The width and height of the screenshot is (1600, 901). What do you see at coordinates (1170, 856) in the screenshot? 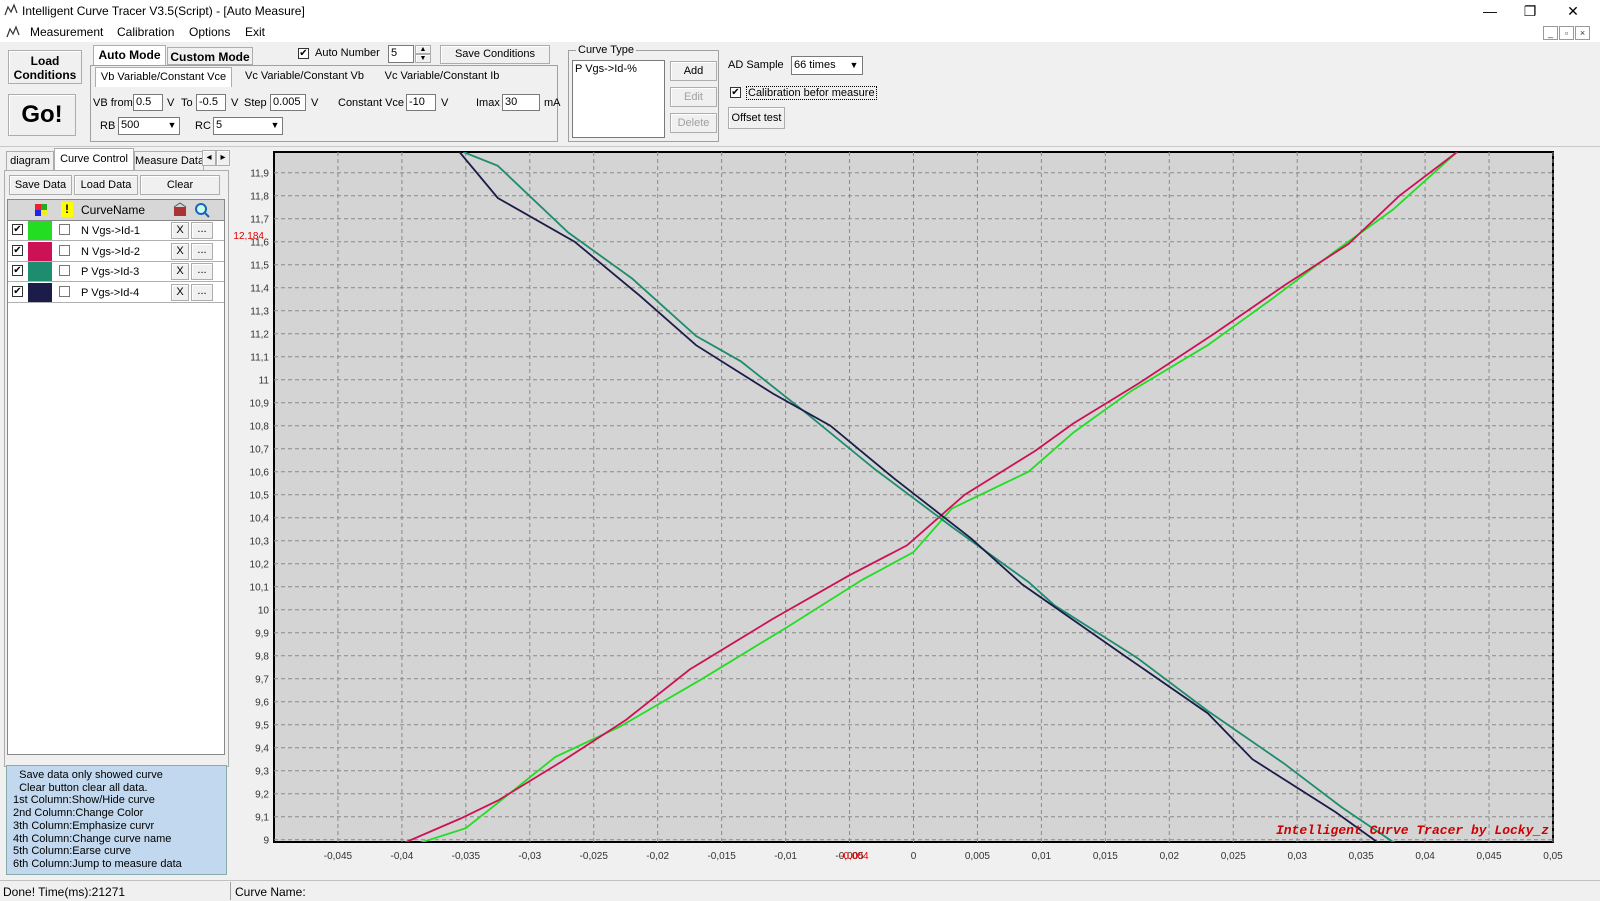
I see `x-tick-label: 0,02` at bounding box center [1170, 856].